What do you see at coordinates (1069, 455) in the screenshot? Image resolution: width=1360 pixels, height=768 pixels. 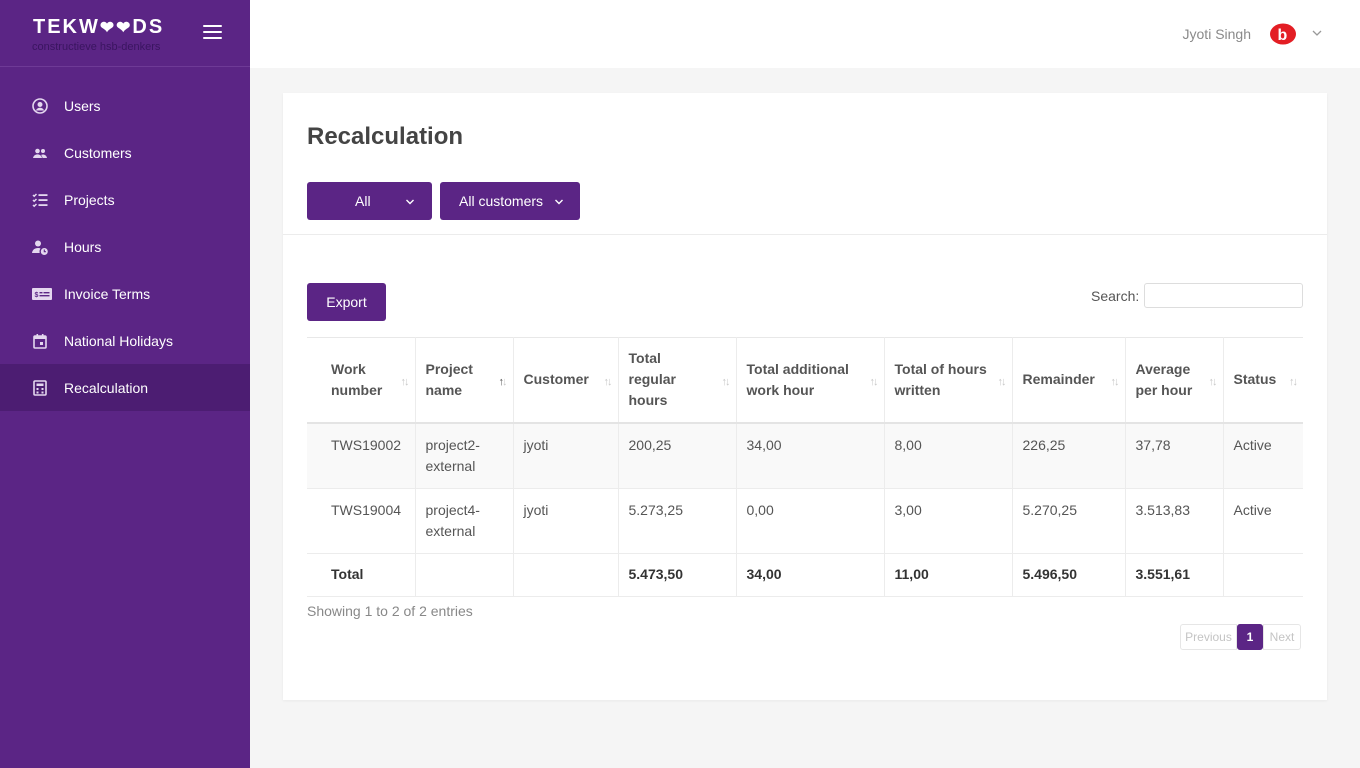 I see `cell-remainder: 226,25` at bounding box center [1069, 455].